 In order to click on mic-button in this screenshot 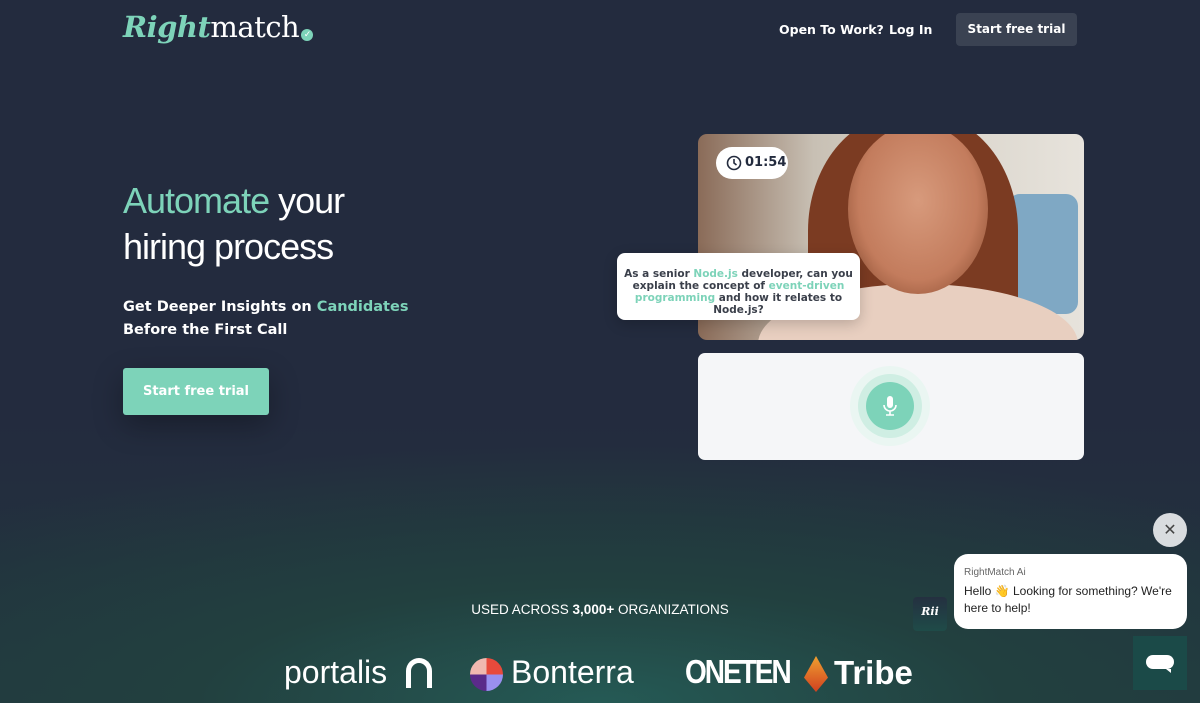, I will do `click(890, 406)`.